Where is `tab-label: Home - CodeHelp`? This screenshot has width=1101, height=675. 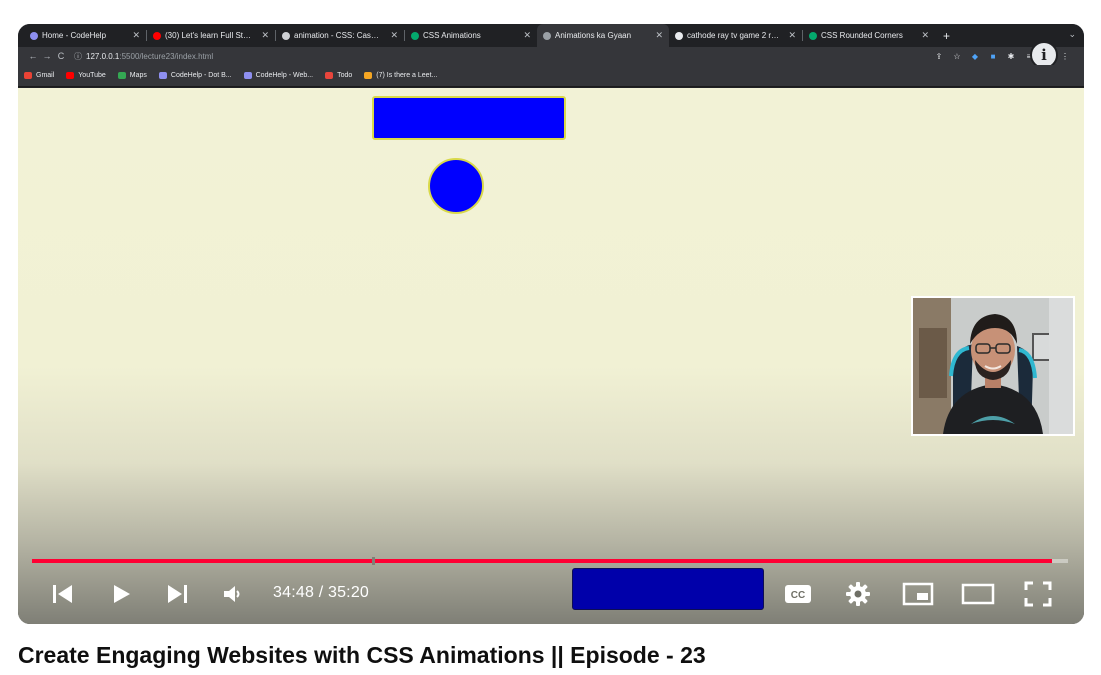 tab-label: Home - CodeHelp is located at coordinates (74, 35).